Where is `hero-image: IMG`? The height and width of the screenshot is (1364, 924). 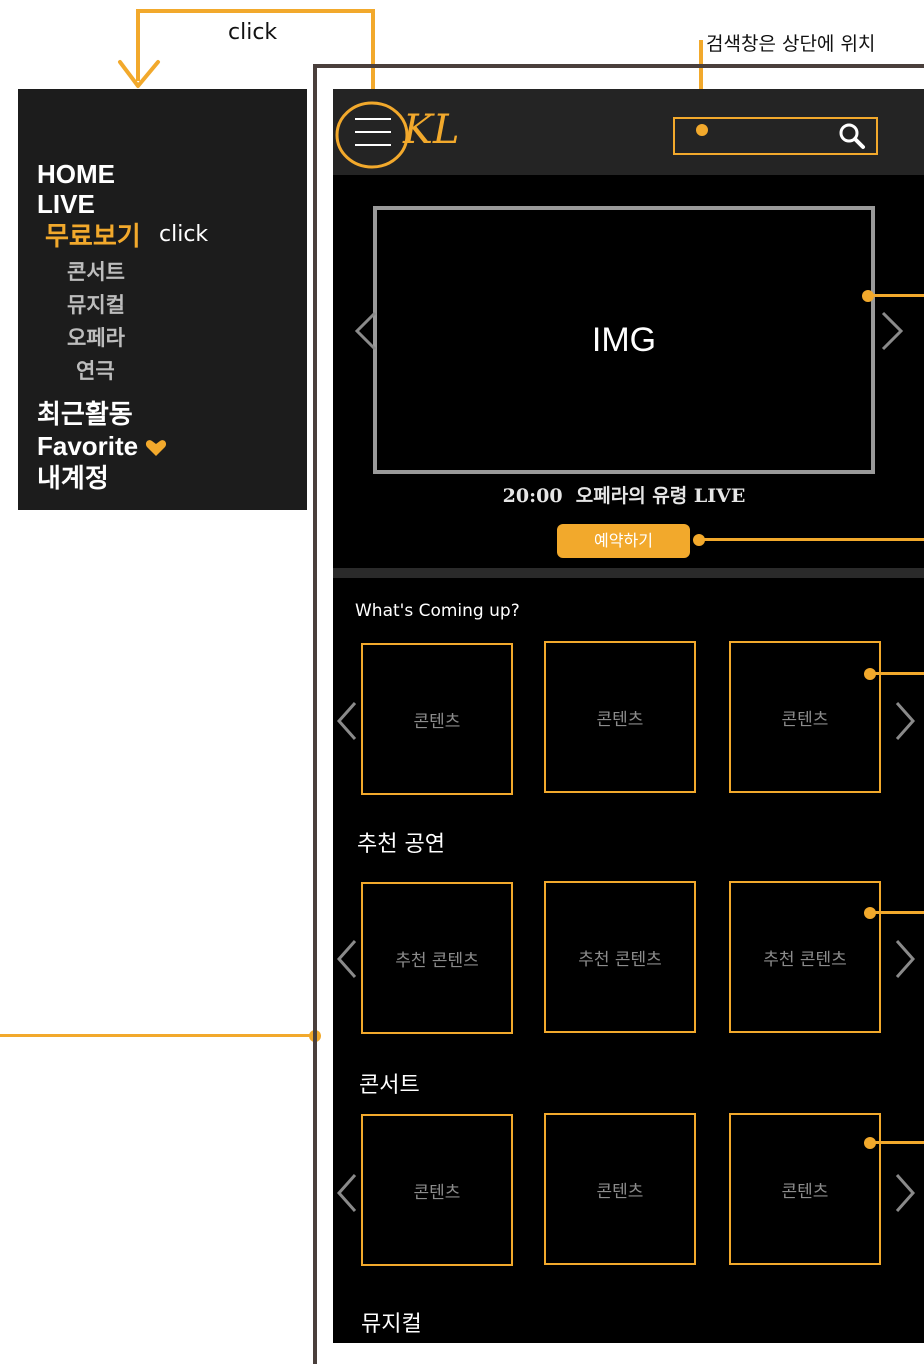
hero-image: IMG is located at coordinates (624, 340).